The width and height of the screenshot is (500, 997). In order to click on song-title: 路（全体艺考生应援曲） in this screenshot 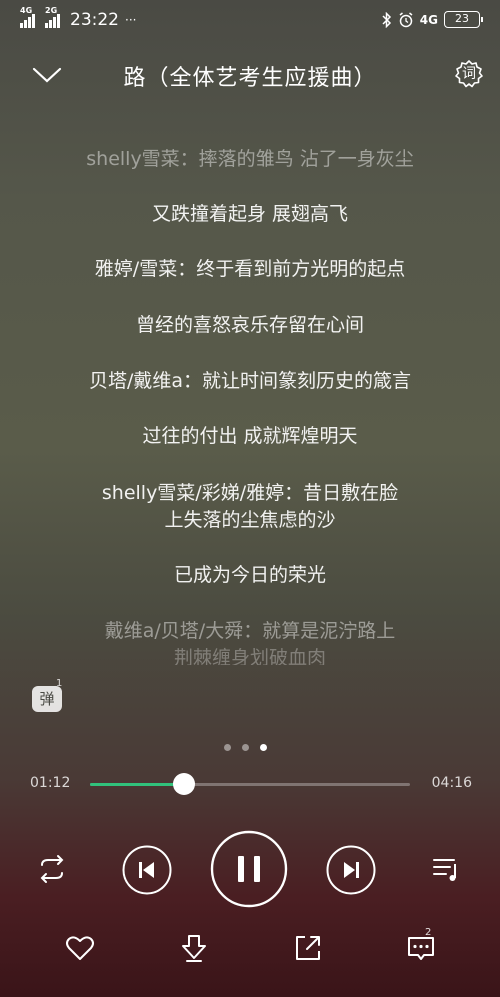, I will do `click(250, 78)`.